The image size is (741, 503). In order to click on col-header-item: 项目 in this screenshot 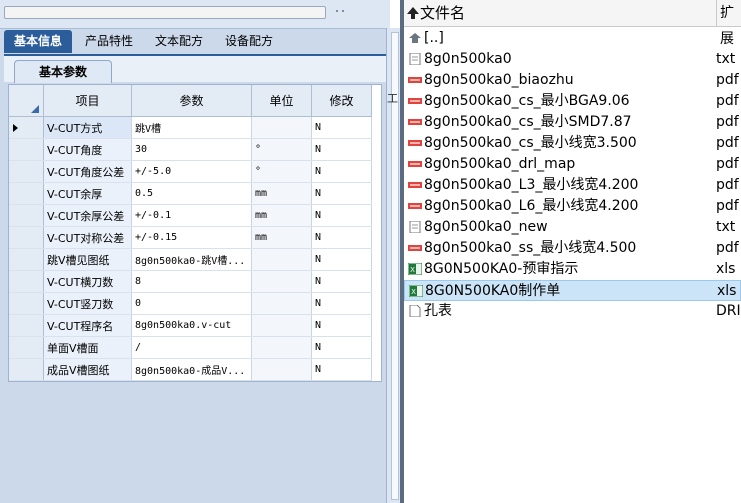, I will do `click(87, 101)`.